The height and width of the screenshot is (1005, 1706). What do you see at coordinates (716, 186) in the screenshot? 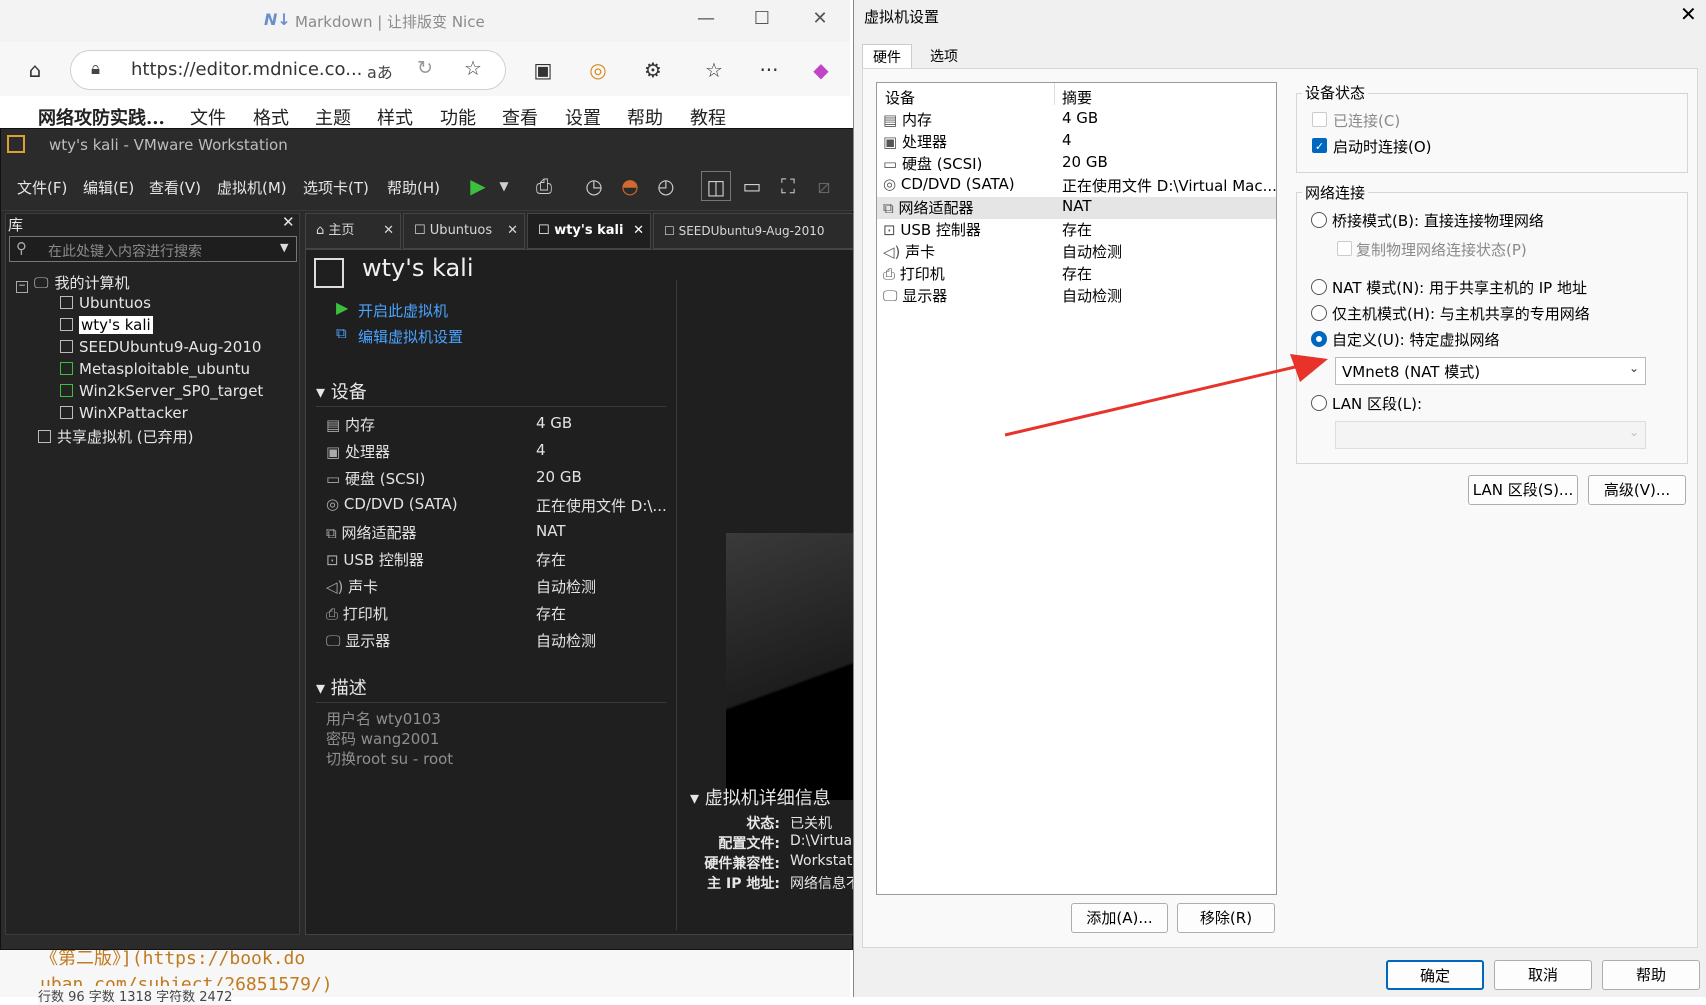
I see `show-library-icon: ◫` at bounding box center [716, 186].